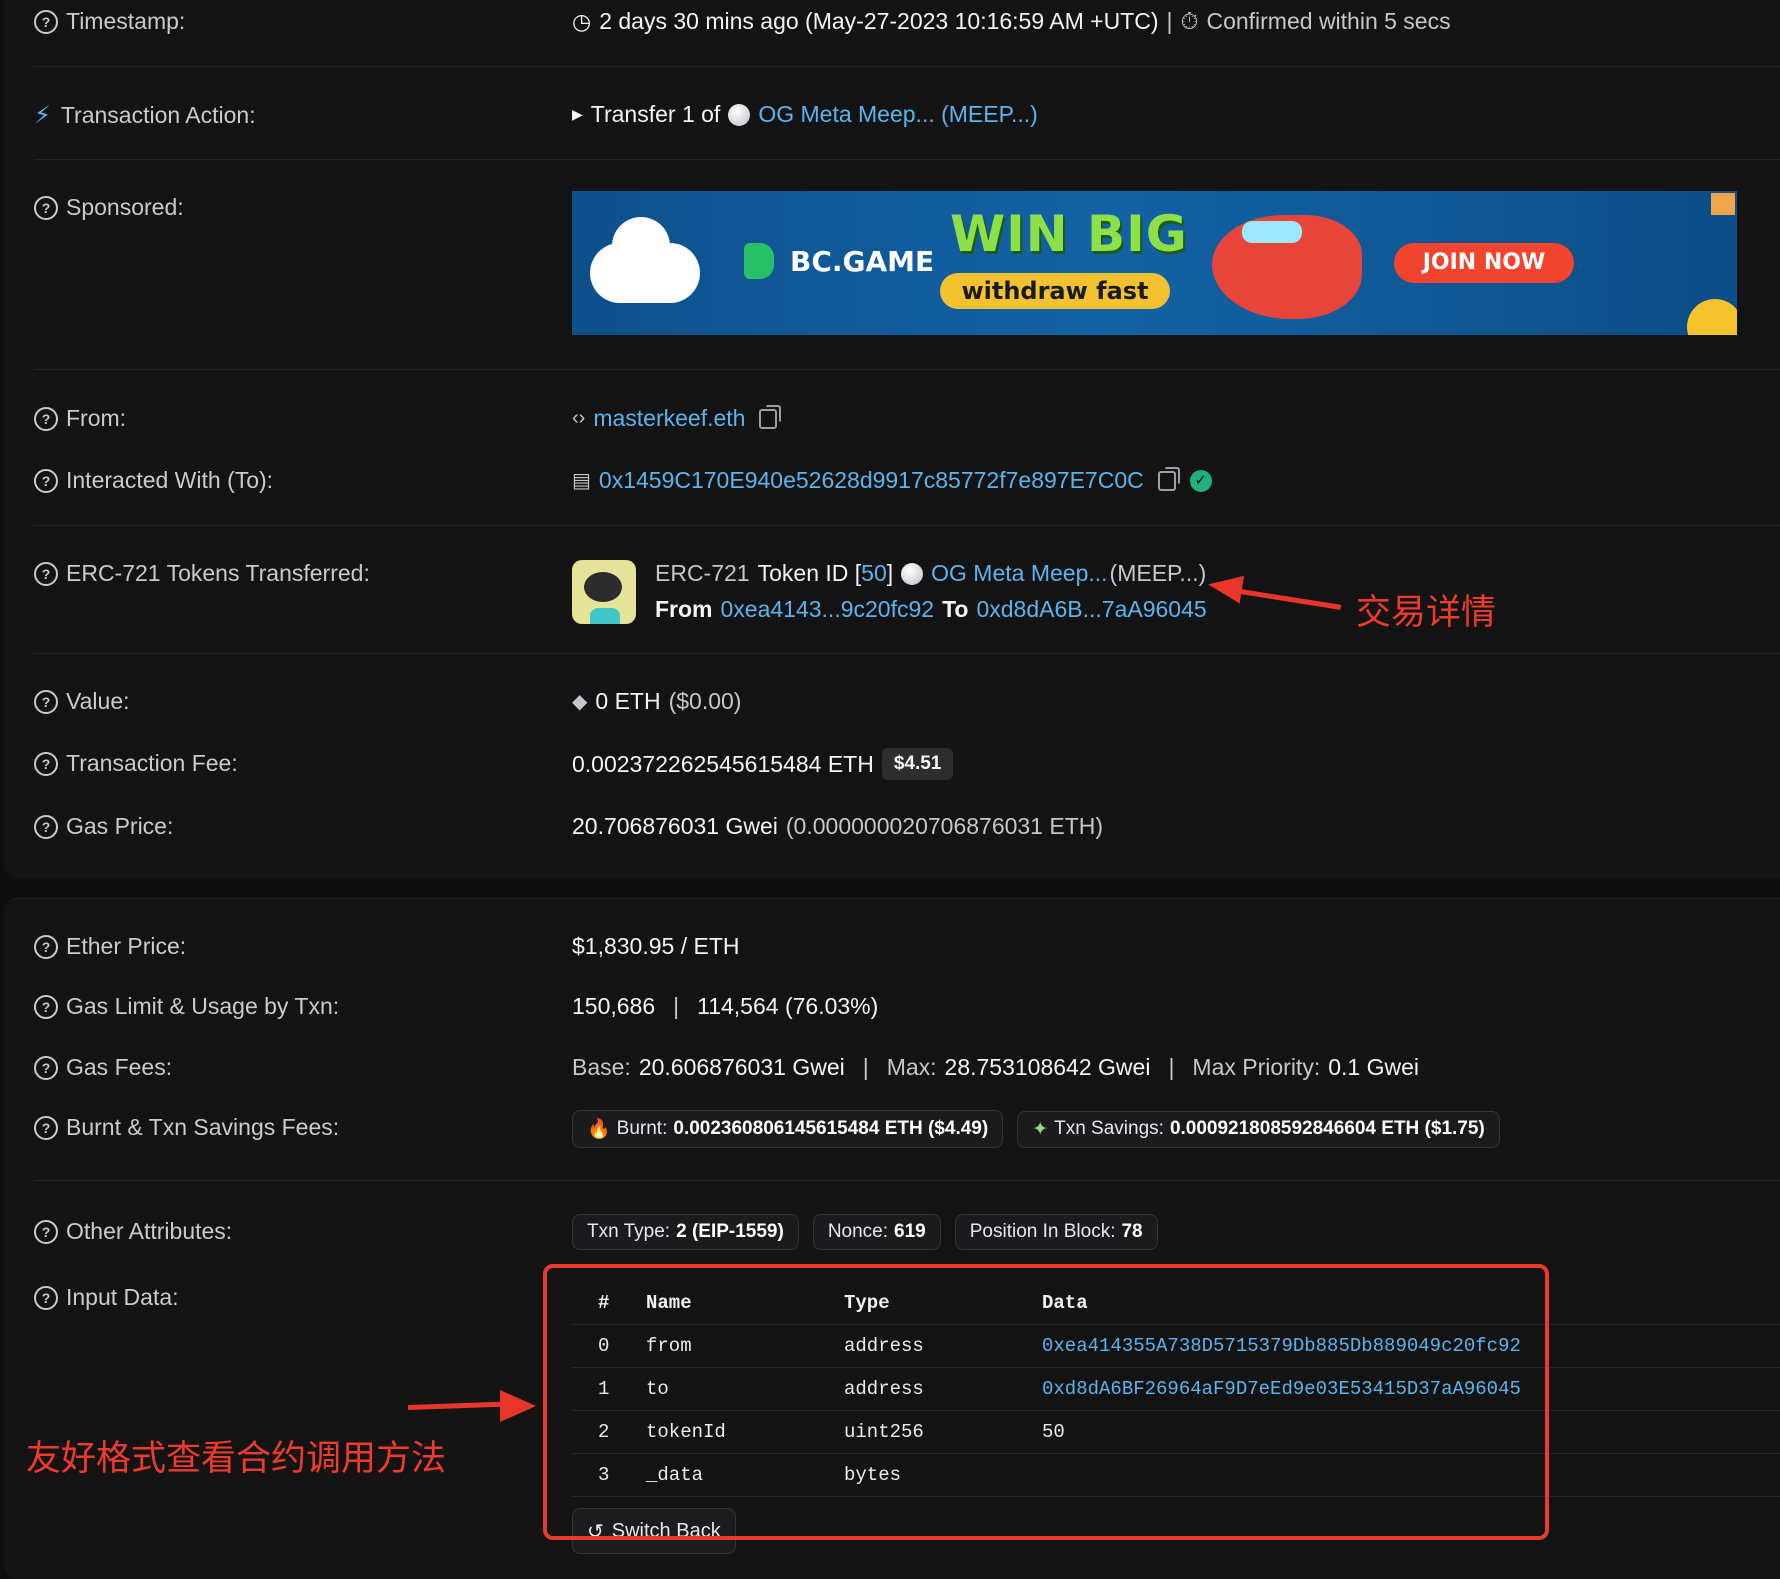 This screenshot has height=1579, width=1780. Describe the element at coordinates (1176, 1432) in the screenshot. I see `table-row: 2 tokenId uint256 50` at that location.